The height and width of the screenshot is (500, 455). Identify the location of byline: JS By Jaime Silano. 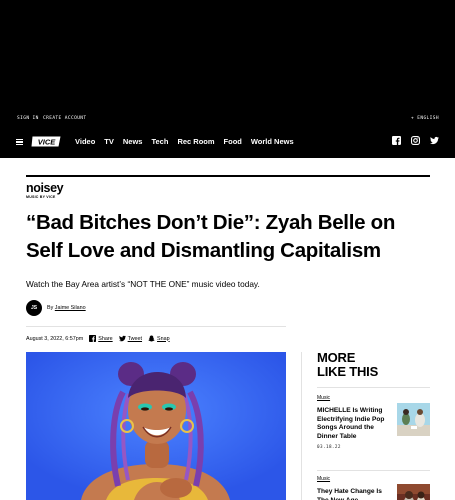
(56, 308).